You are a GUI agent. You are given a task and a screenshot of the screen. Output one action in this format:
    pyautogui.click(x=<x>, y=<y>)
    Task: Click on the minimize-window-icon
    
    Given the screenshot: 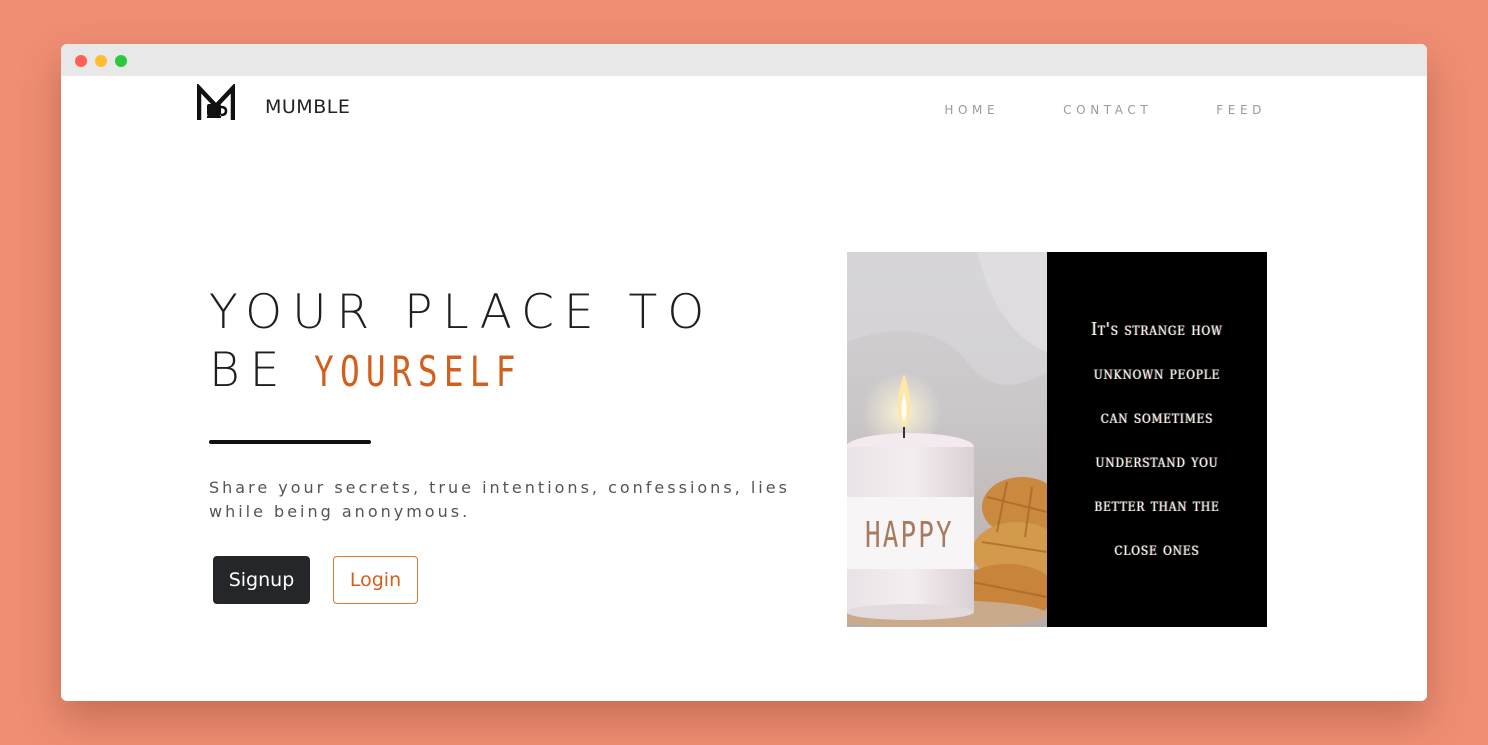 What is the action you would take?
    pyautogui.click(x=101, y=61)
    